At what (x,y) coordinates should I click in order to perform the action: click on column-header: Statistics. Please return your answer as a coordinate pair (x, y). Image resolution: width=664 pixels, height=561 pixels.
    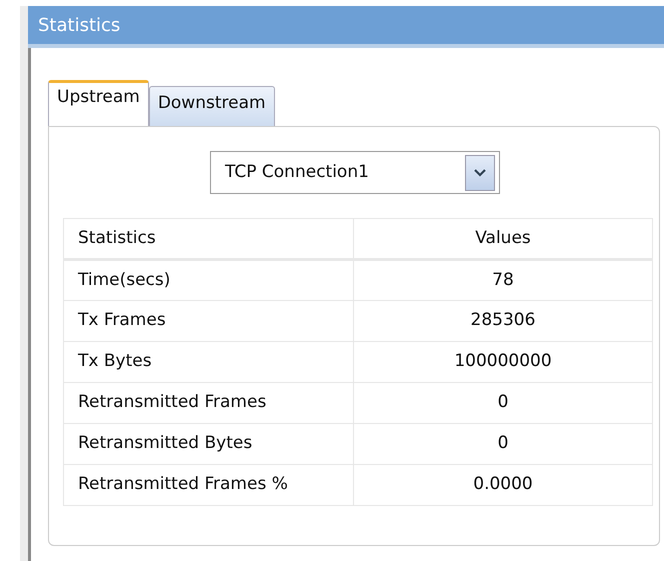
    Looking at the image, I should click on (209, 239).